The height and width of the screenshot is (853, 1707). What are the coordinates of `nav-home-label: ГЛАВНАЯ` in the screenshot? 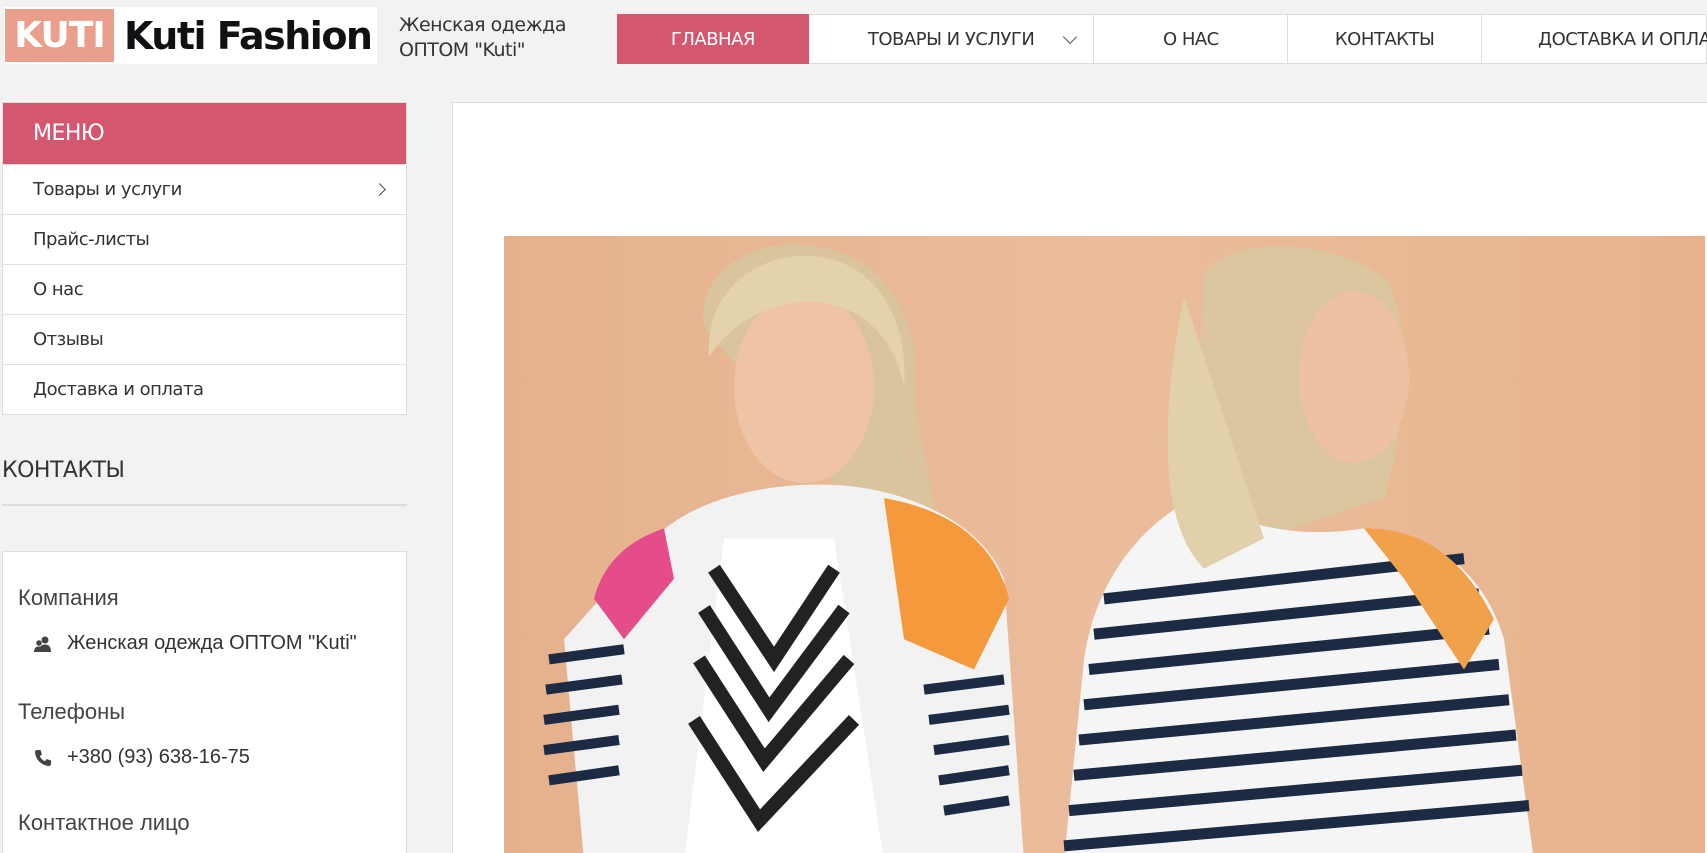 It's located at (713, 39).